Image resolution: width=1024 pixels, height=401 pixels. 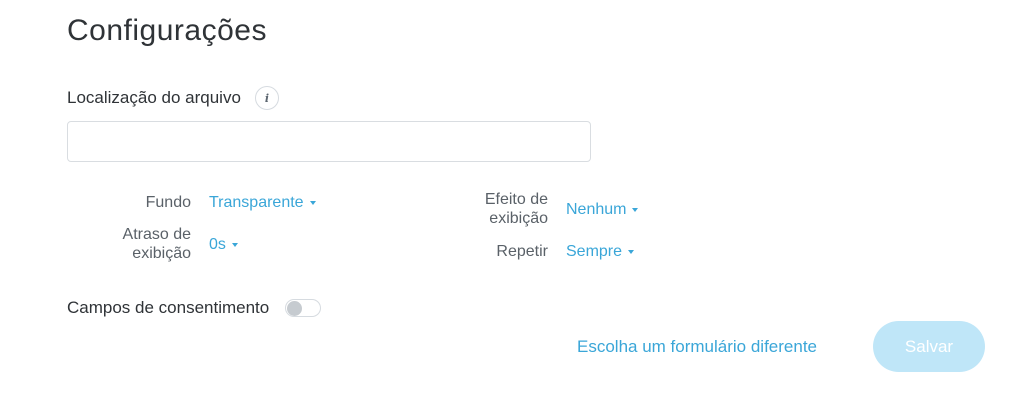 What do you see at coordinates (516, 209) in the screenshot?
I see `effect-label: Efeito de exibição` at bounding box center [516, 209].